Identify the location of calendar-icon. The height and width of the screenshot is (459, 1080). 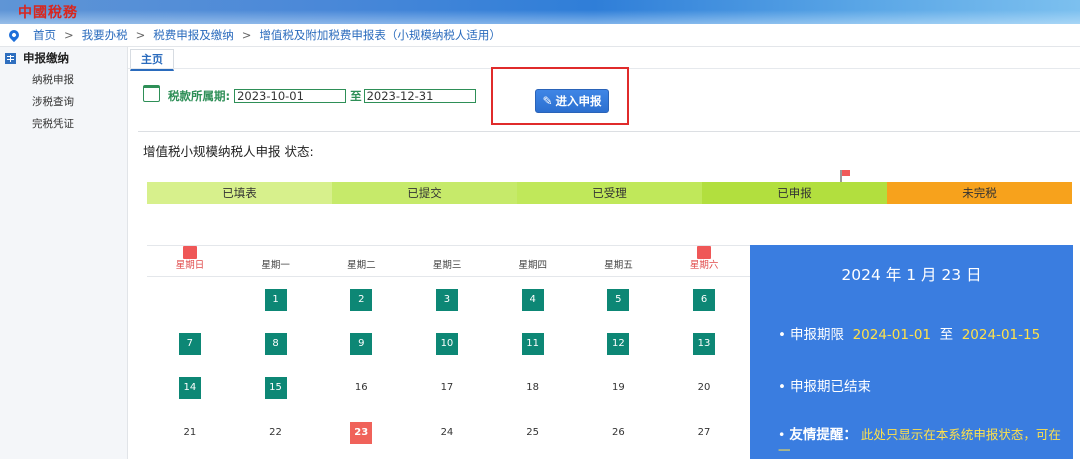
(151, 93).